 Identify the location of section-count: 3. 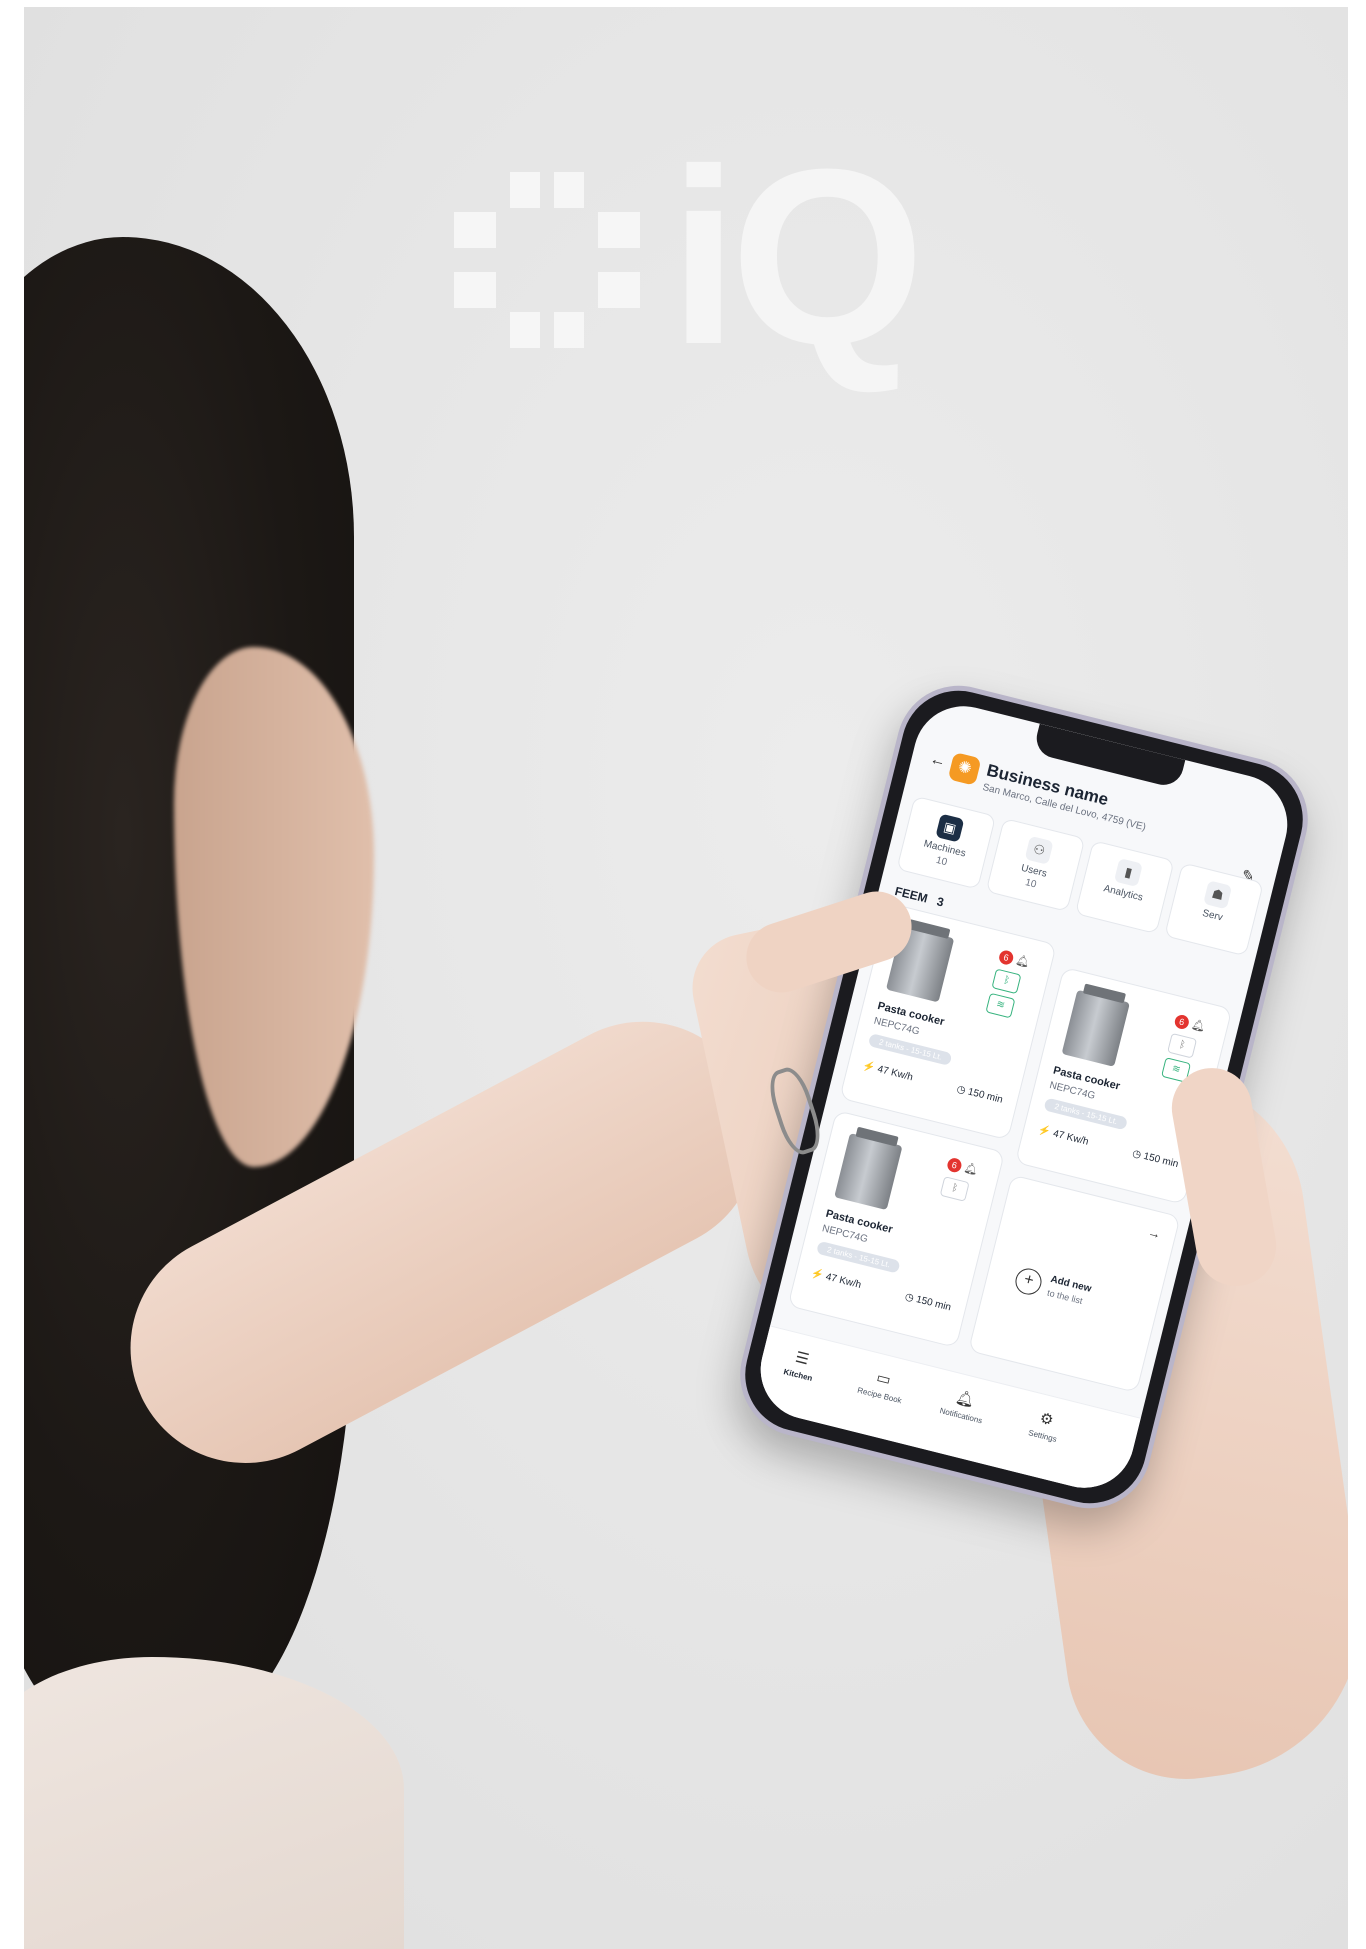
(940, 902).